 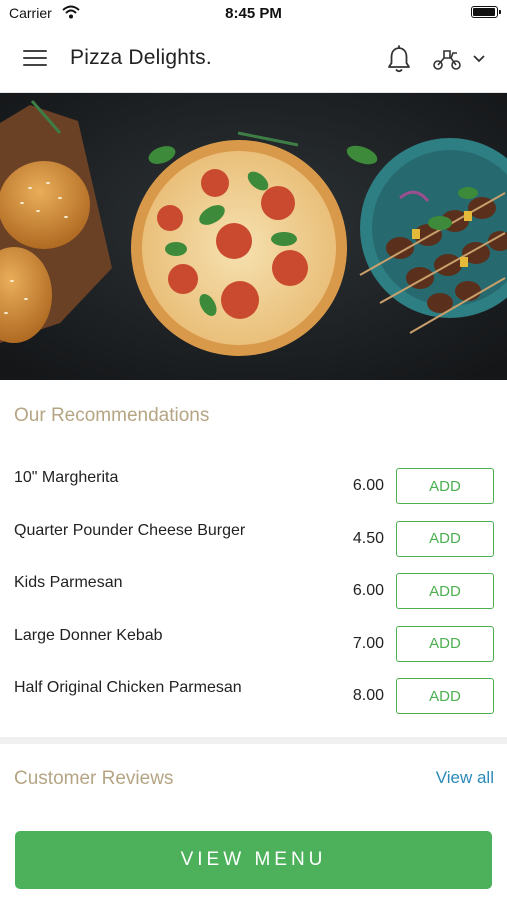 What do you see at coordinates (253, 691) in the screenshot?
I see `list-item: Half Original Chicken Parmesan 8.00 ADD` at bounding box center [253, 691].